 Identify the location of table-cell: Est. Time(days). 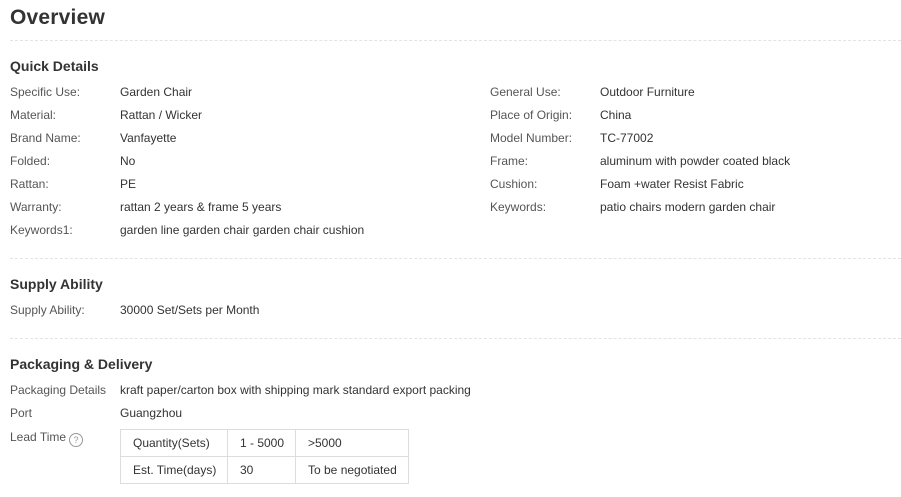
(174, 470).